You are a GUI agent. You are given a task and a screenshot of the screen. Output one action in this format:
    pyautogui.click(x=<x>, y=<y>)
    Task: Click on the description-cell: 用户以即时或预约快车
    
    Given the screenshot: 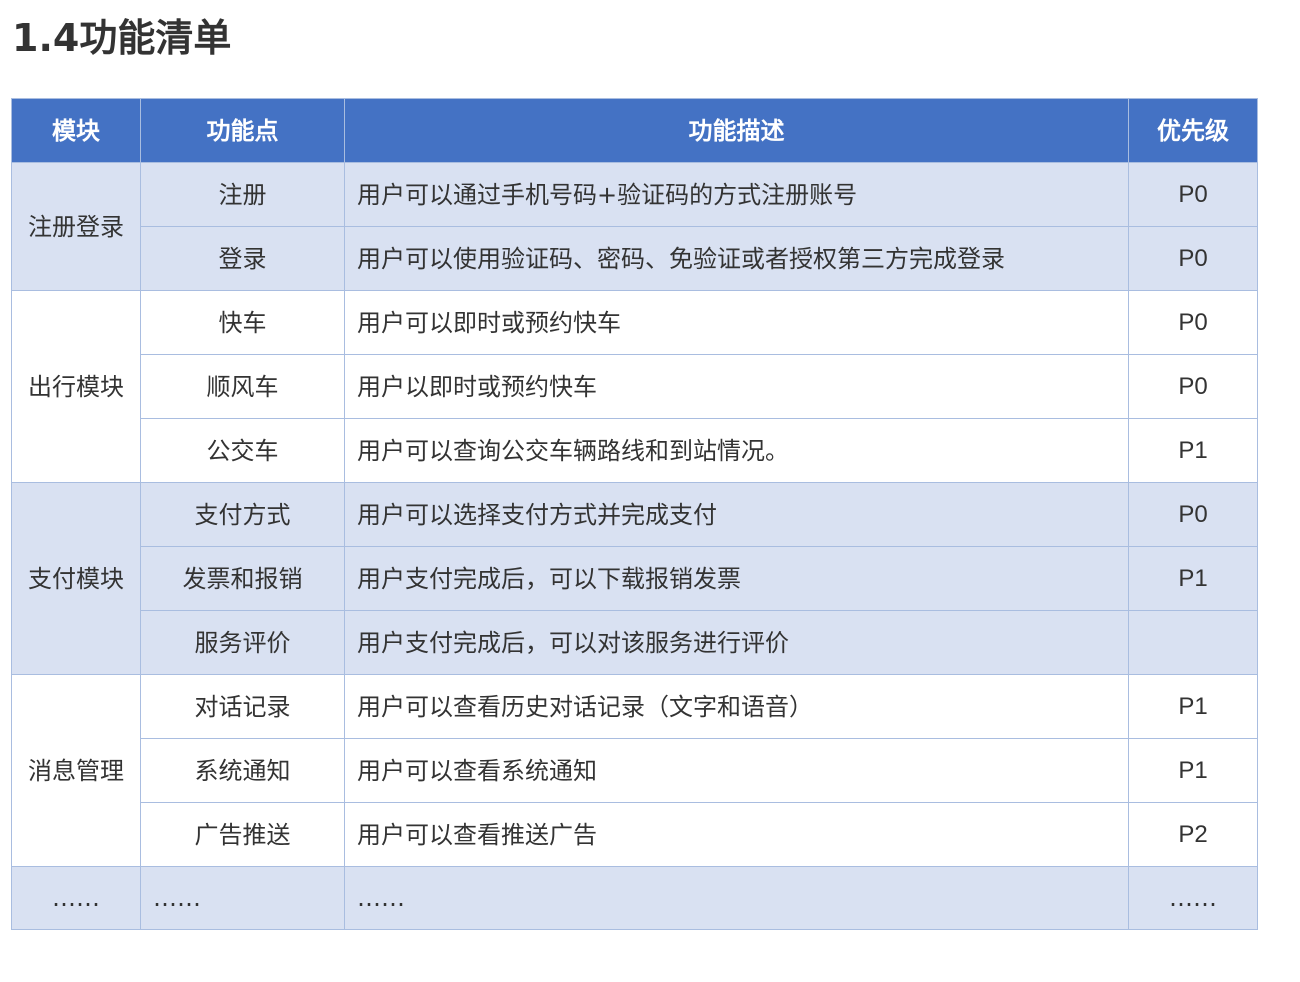 What is the action you would take?
    pyautogui.click(x=736, y=386)
    